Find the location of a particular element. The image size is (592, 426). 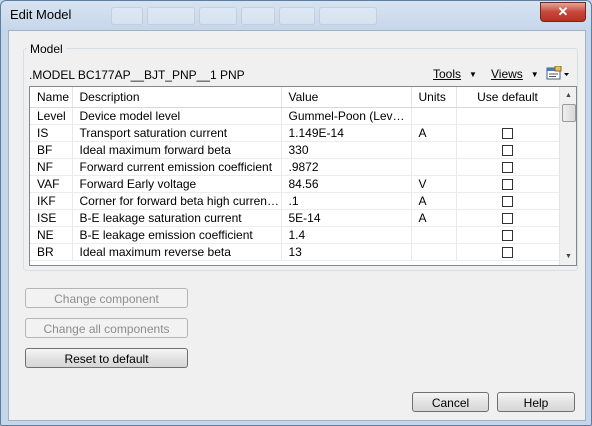

scrollbar-thumb is located at coordinates (569, 113).